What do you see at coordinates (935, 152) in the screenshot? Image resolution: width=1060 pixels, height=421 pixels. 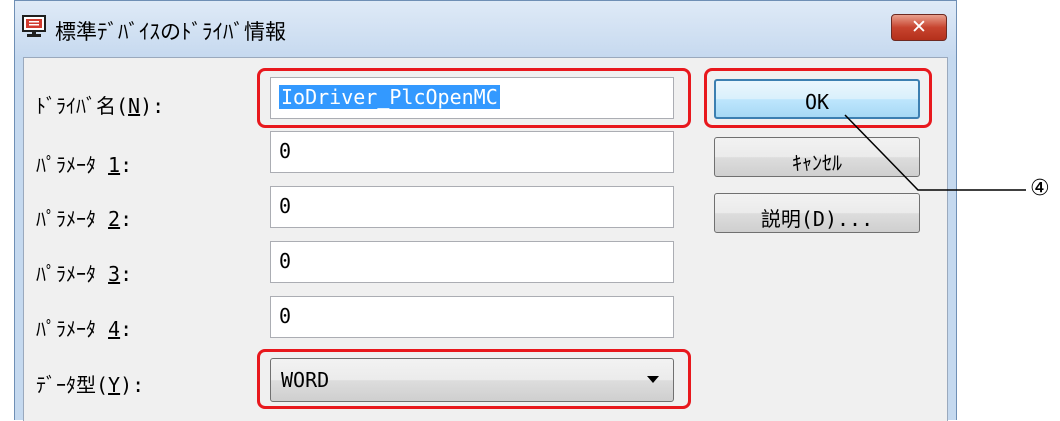 I see `callout-leader-line` at bounding box center [935, 152].